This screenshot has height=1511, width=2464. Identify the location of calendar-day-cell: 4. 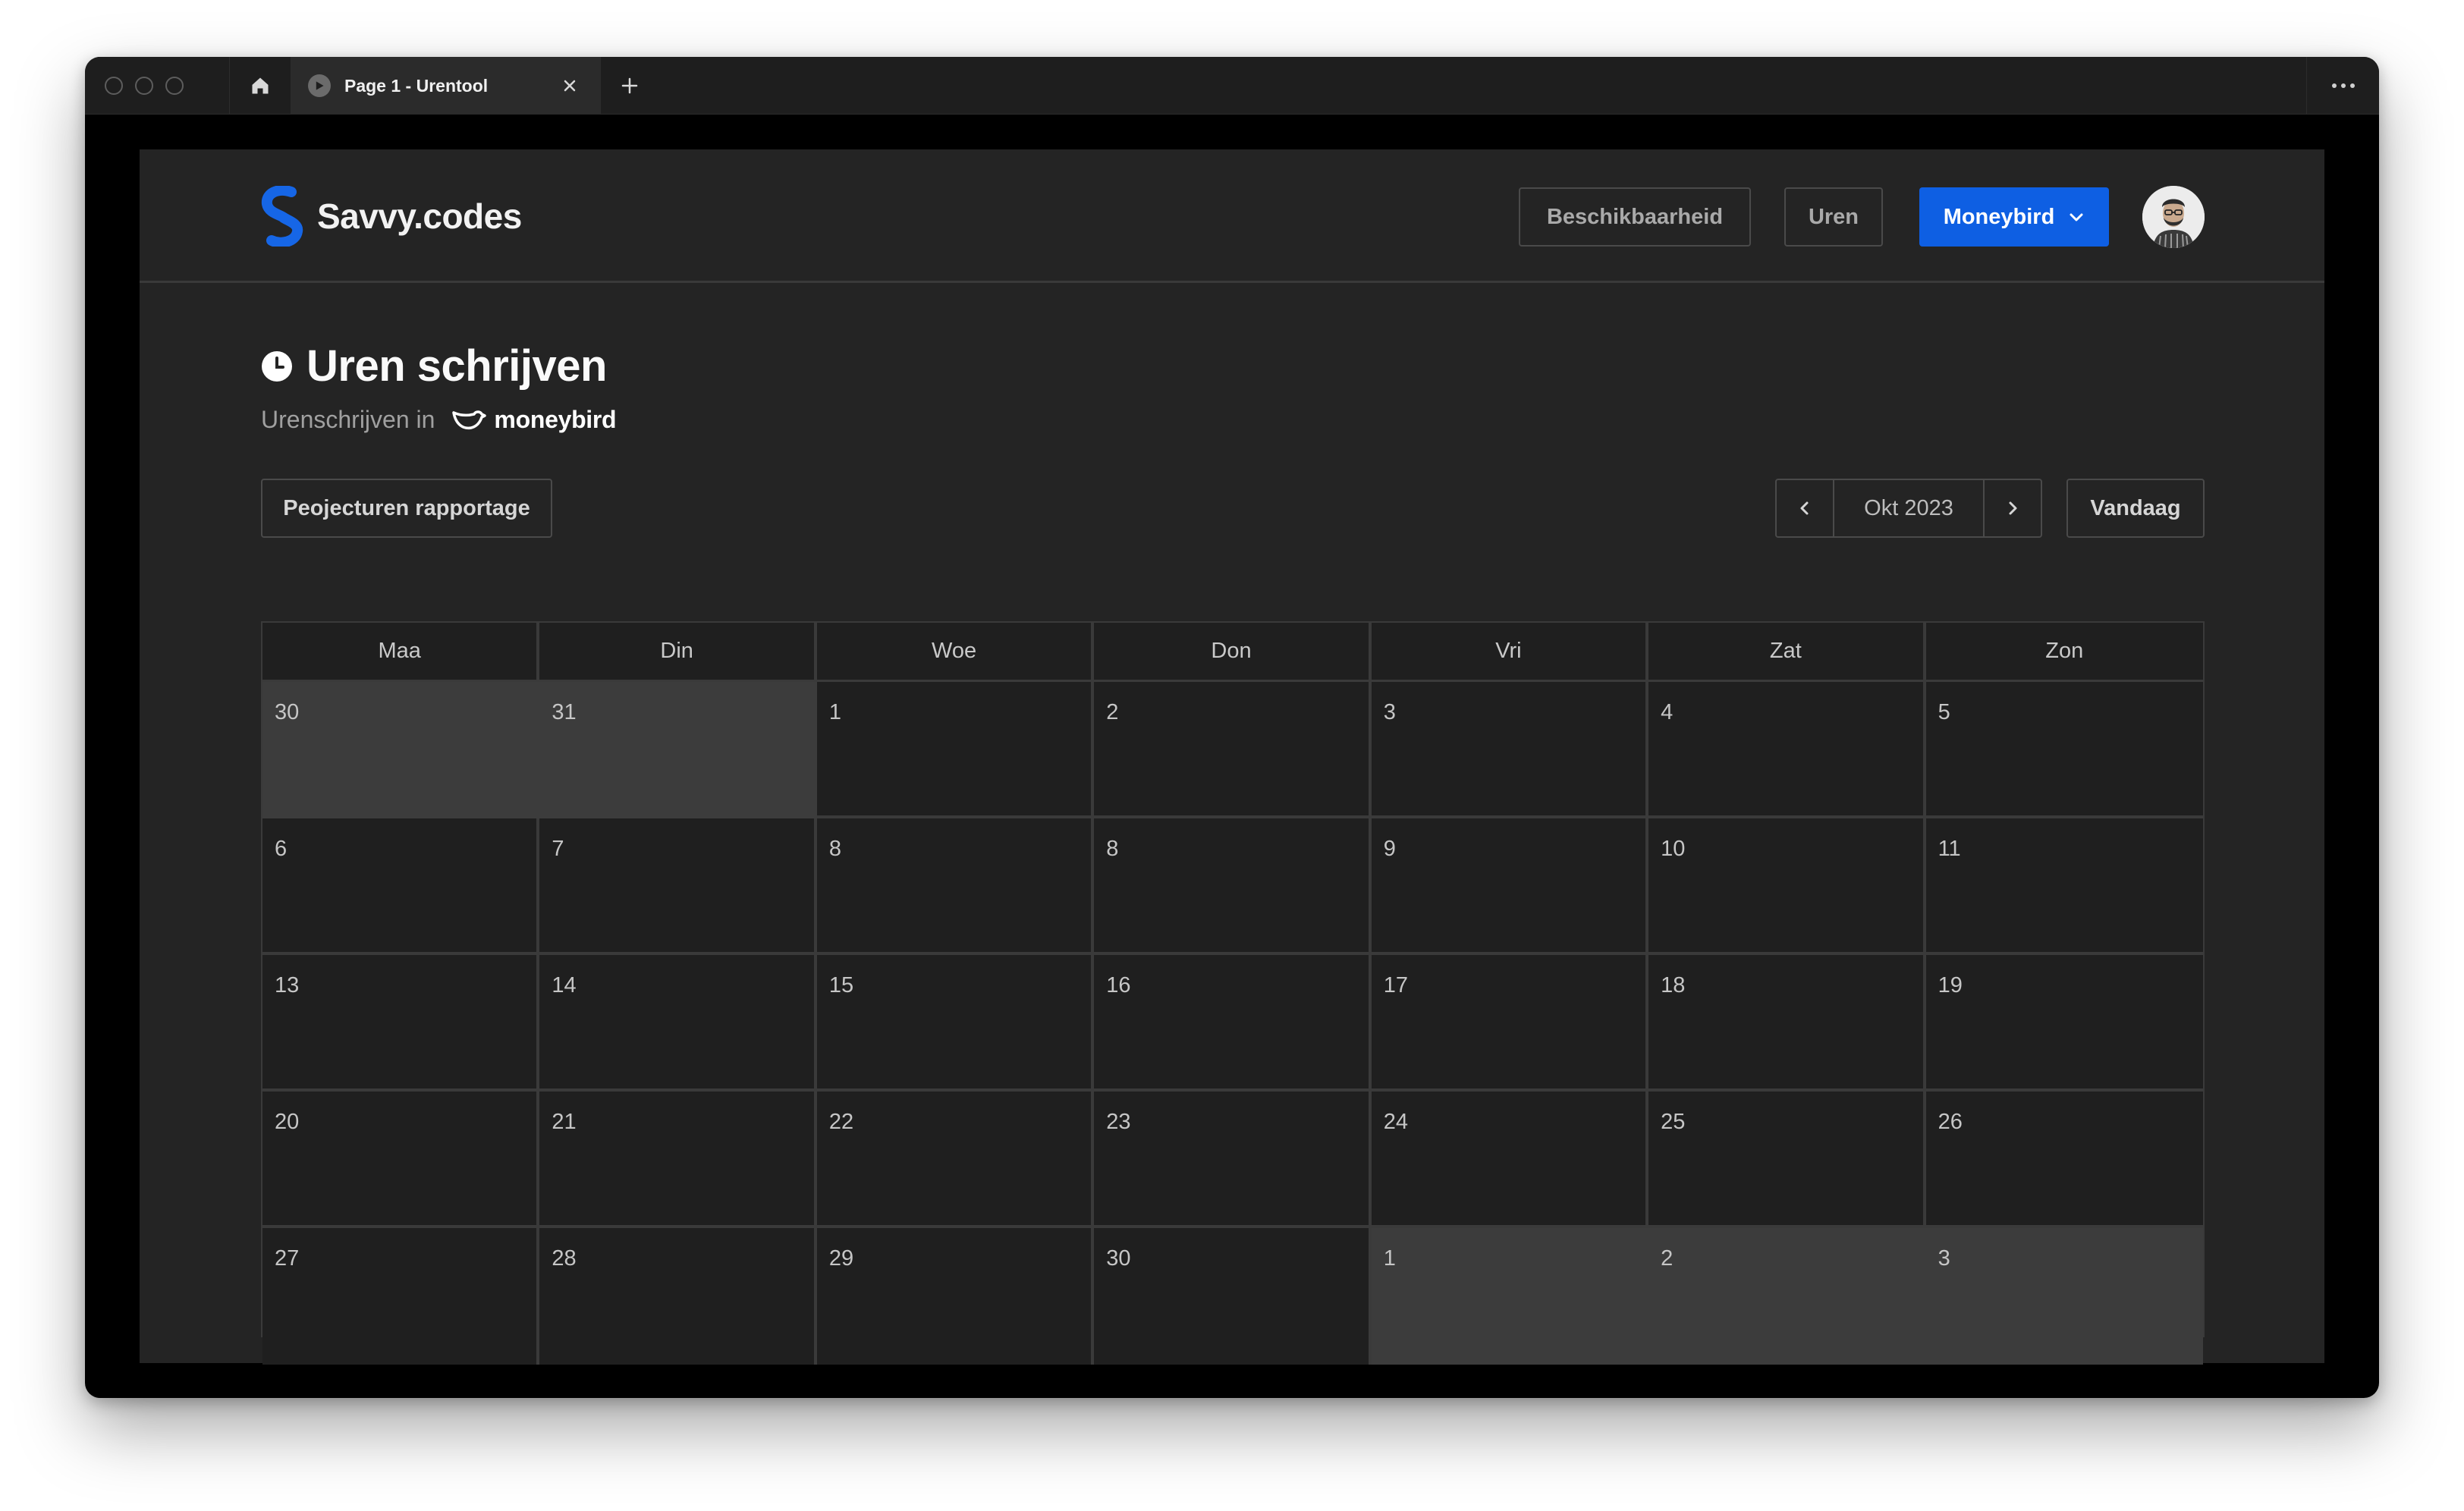
(1787, 750).